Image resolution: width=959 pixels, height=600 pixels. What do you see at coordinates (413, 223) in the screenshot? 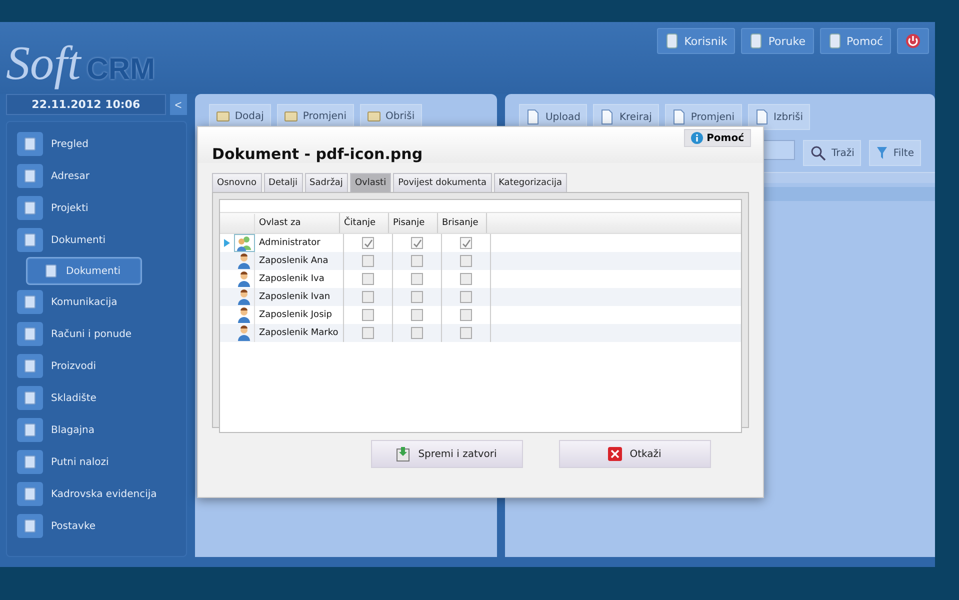
I see `column-header: Pisanje` at bounding box center [413, 223].